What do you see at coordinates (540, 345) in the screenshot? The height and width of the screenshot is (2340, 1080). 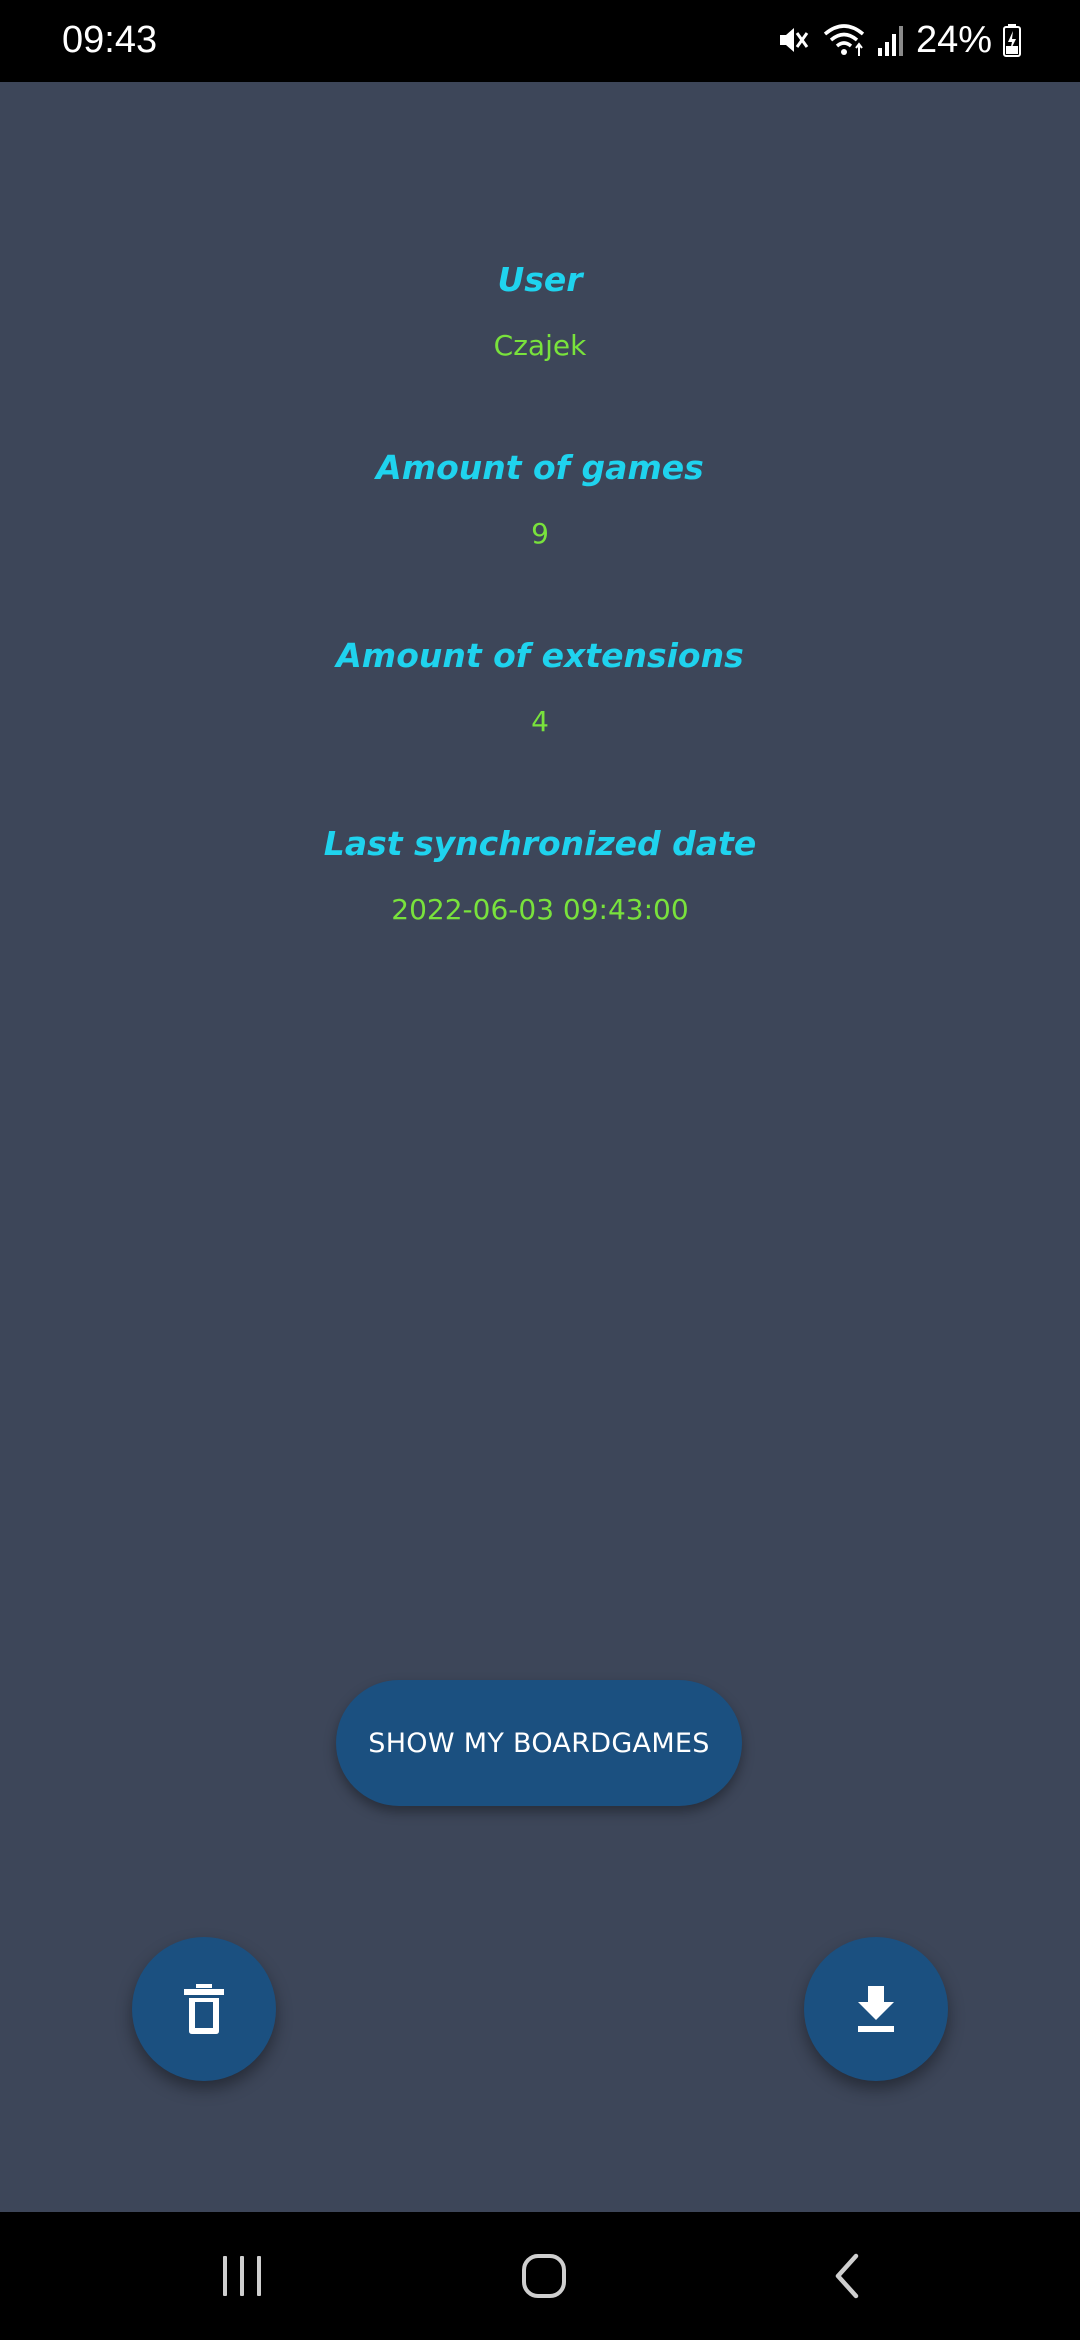 I see `user-value: Czajek` at bounding box center [540, 345].